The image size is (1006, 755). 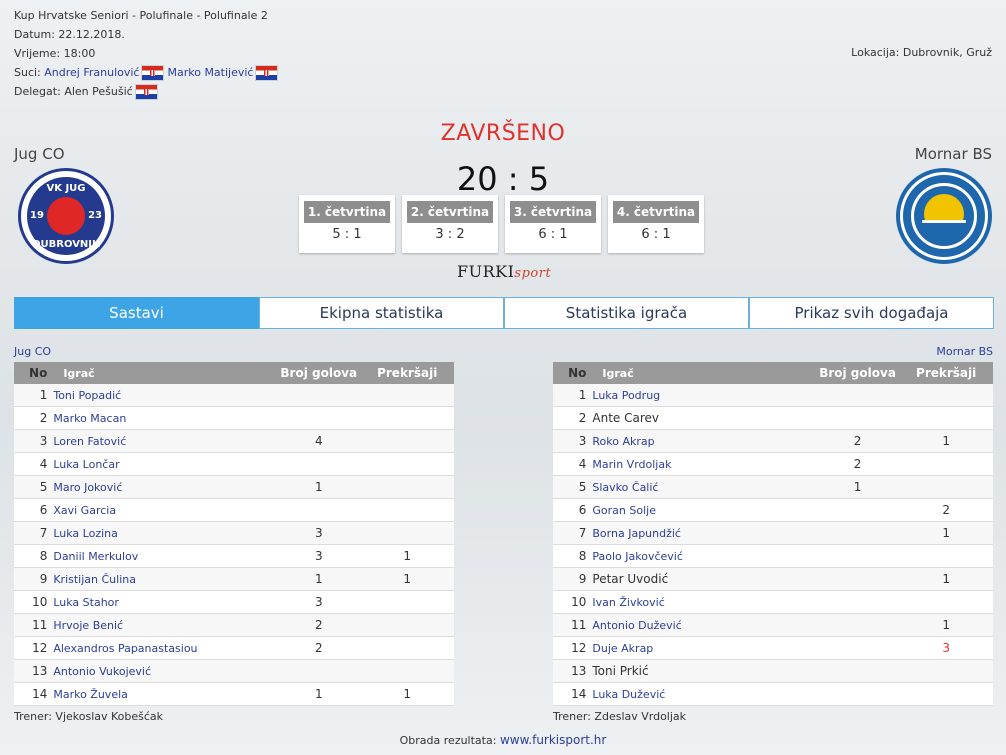 What do you see at coordinates (234, 487) in the screenshot?
I see `table-row: 5 Maro Joković 1` at bounding box center [234, 487].